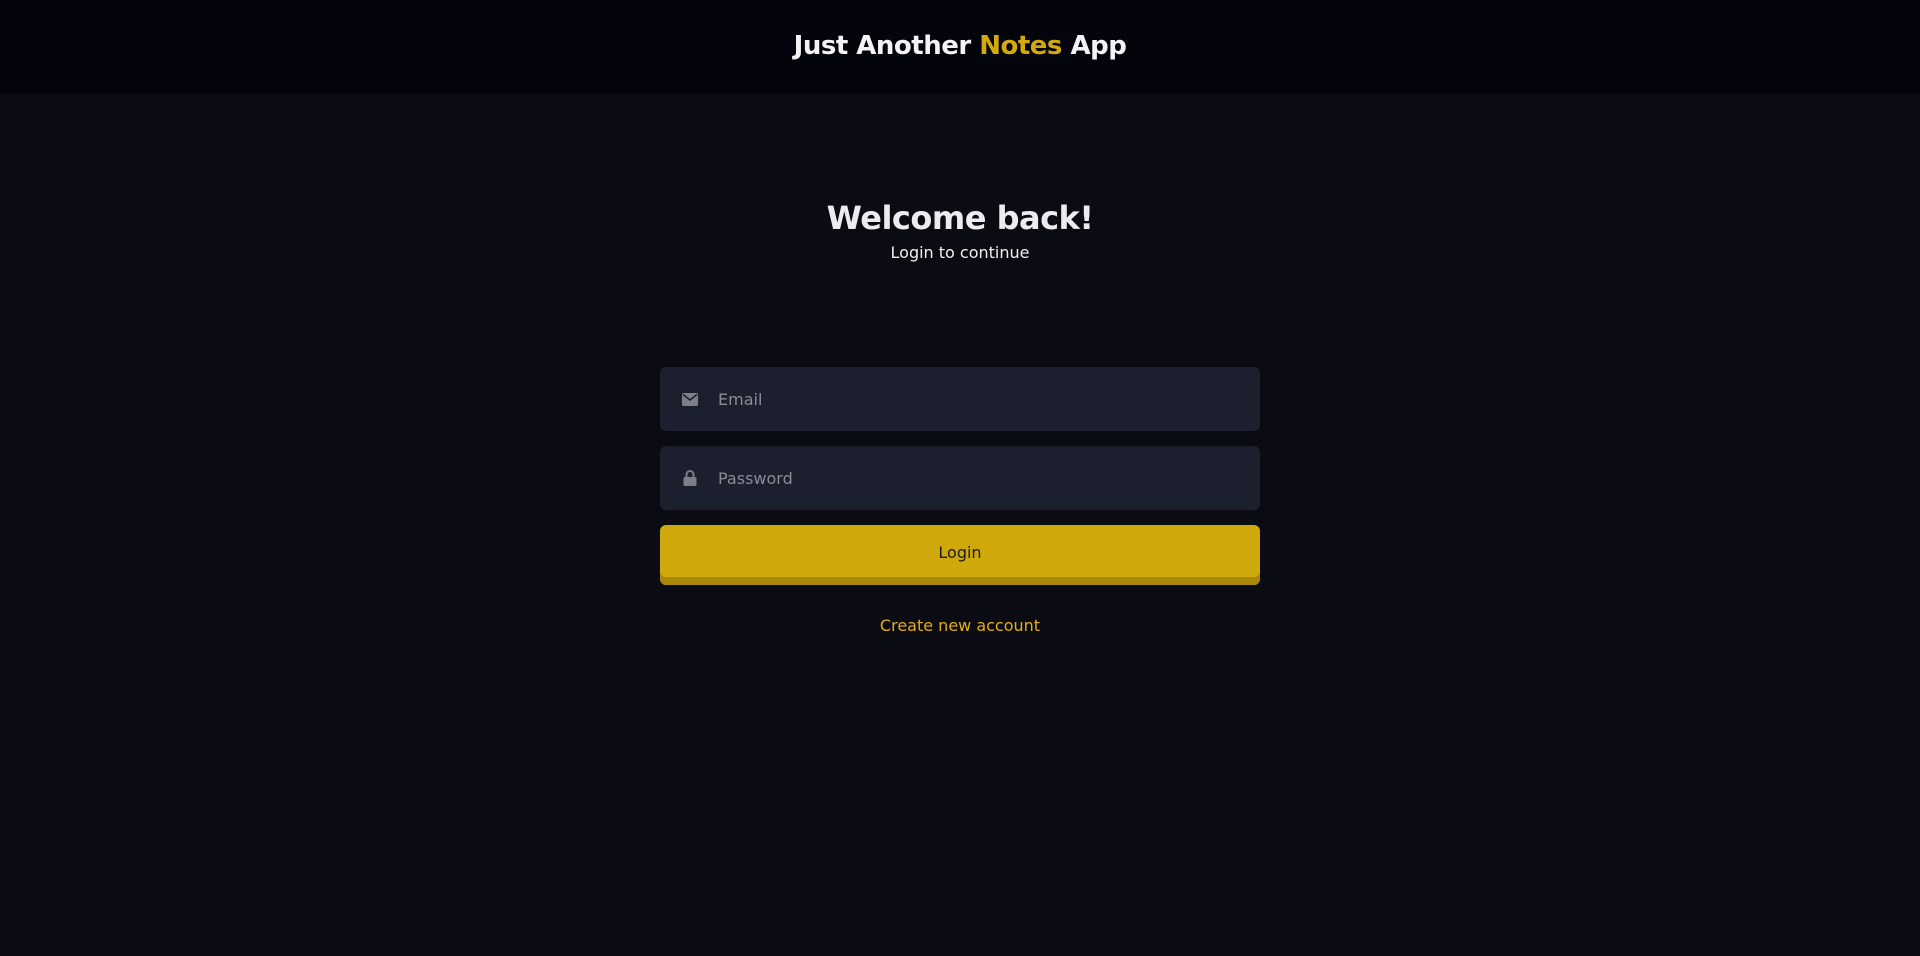  I want to click on page-title: Welcome back!, so click(960, 218).